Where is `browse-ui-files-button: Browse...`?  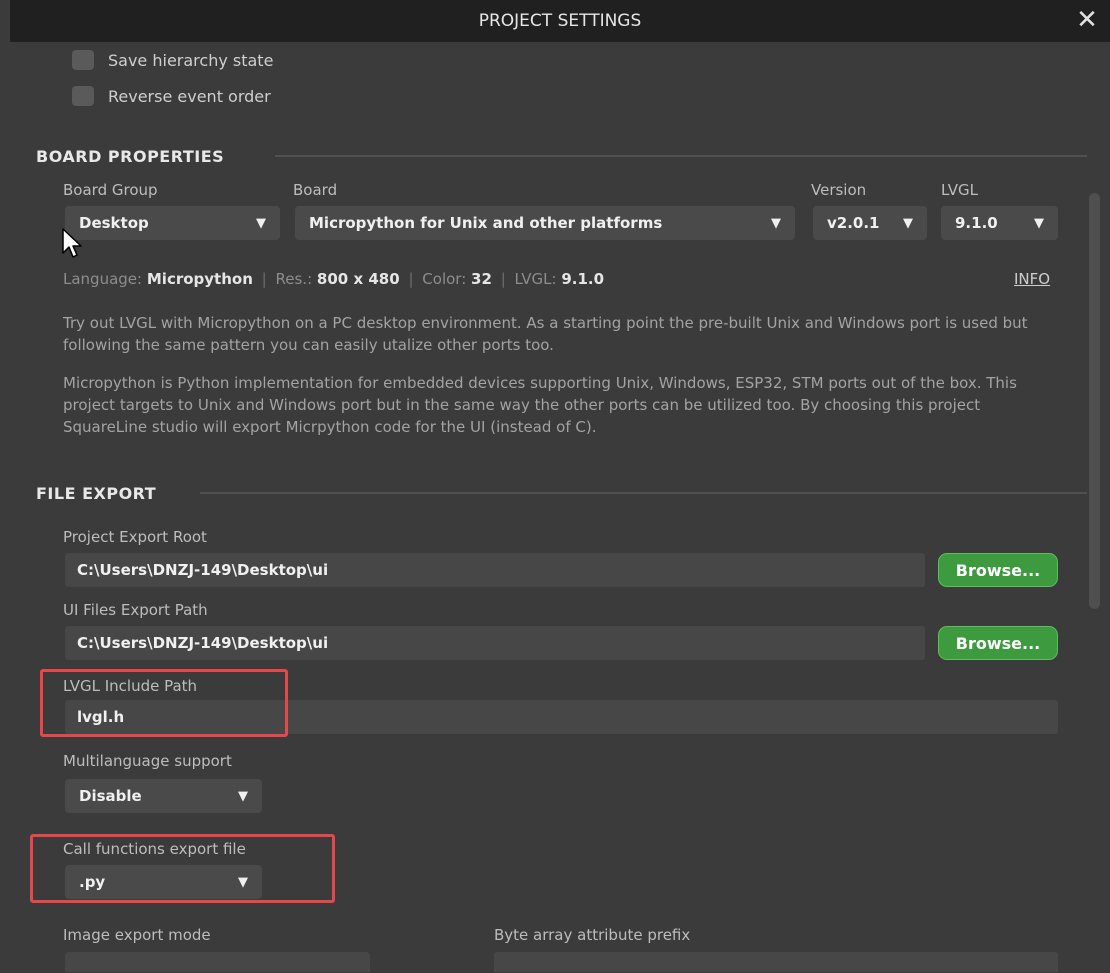
browse-ui-files-button: Browse... is located at coordinates (998, 643).